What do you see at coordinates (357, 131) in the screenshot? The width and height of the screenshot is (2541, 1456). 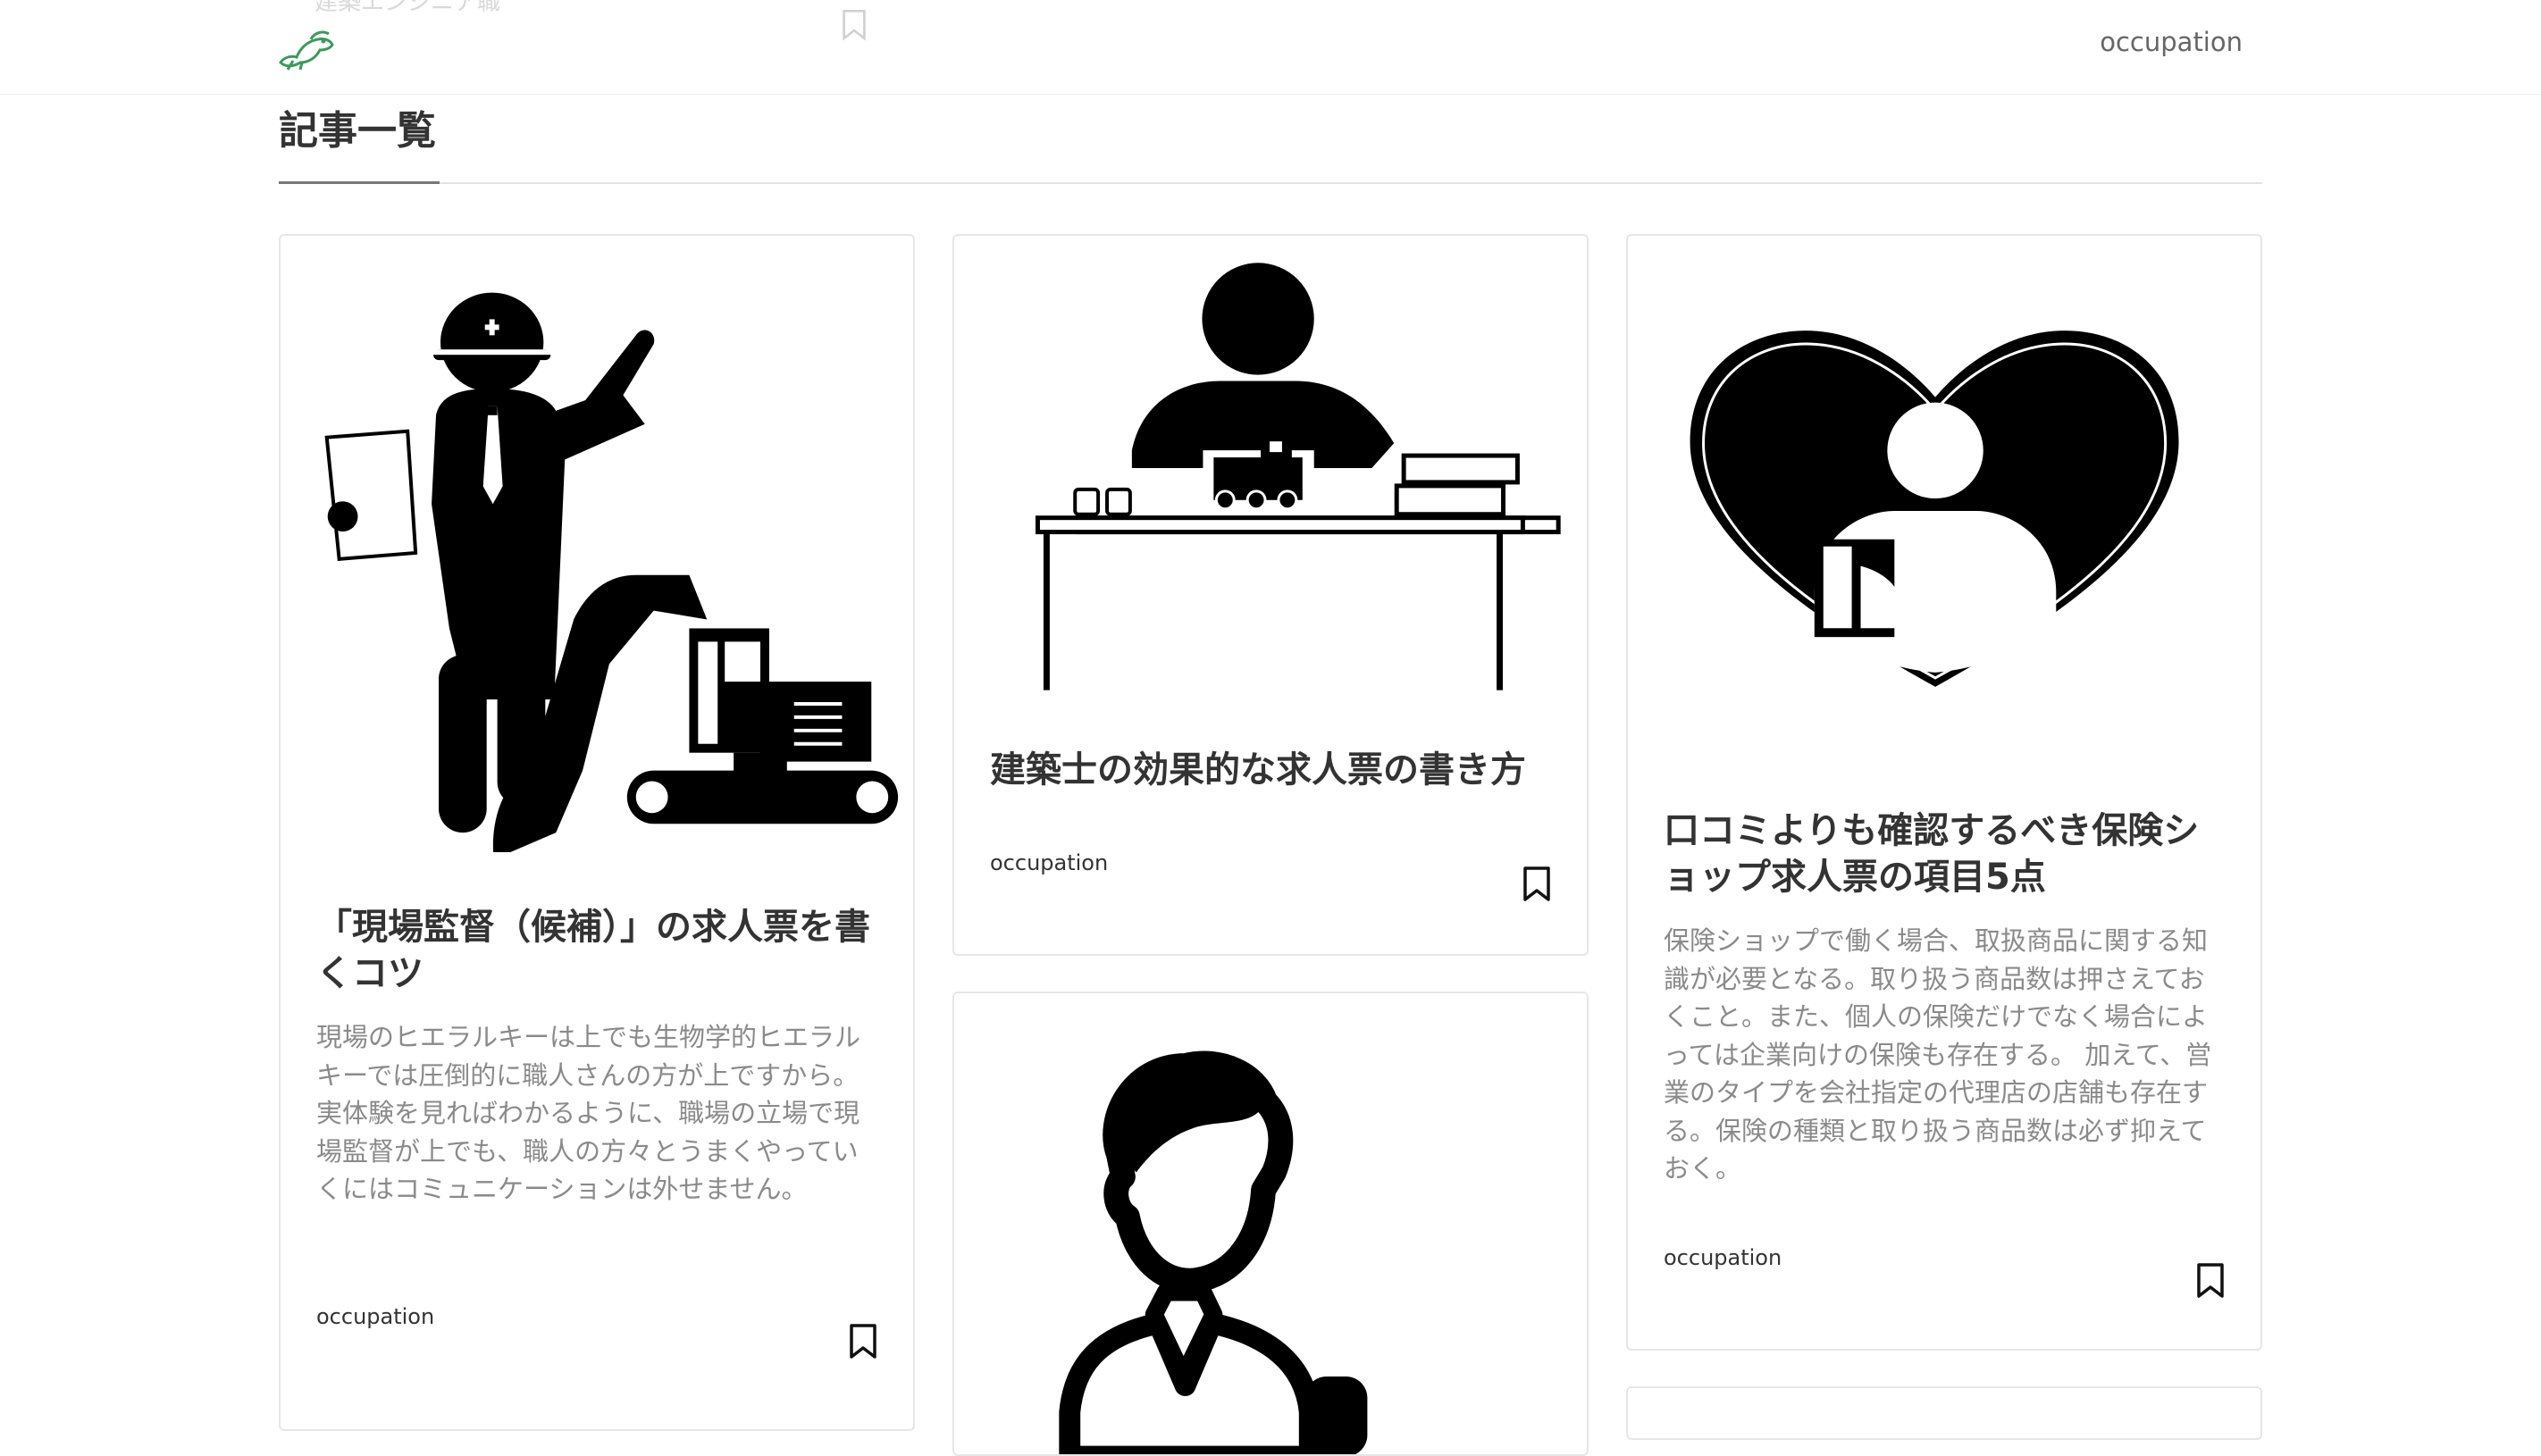 I see `page-title: 記事一覧` at bounding box center [357, 131].